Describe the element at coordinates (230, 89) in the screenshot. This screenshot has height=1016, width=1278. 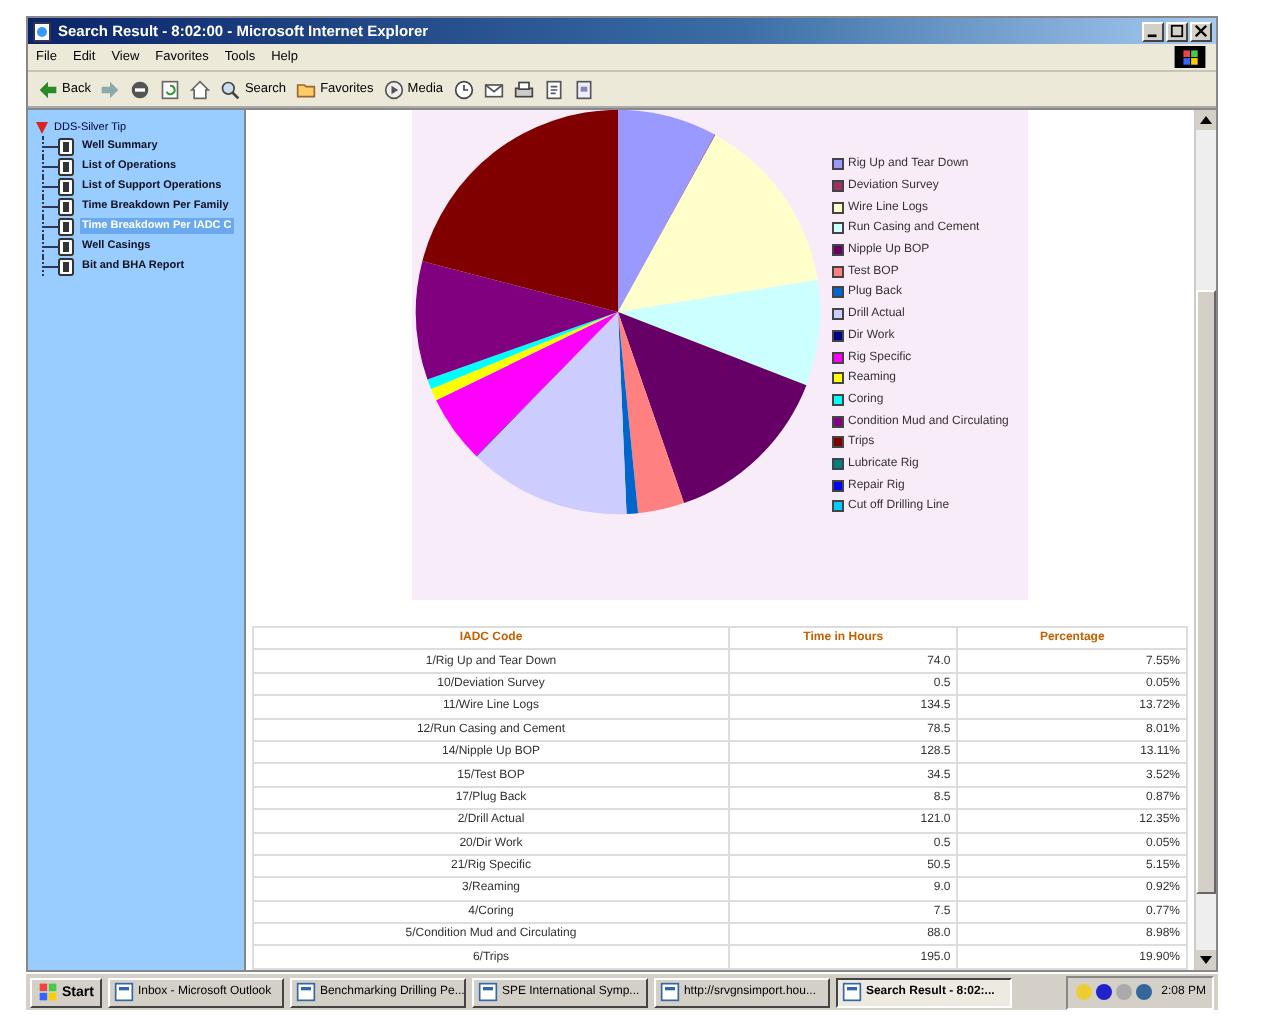
I see `search-icon` at that location.